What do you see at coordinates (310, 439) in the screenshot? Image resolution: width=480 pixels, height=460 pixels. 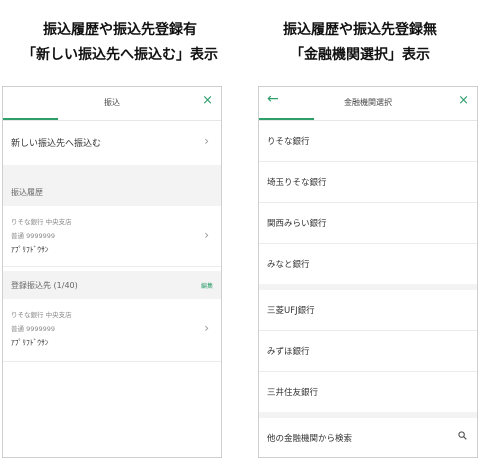 I see `search-label: 他の金融機関から検索` at bounding box center [310, 439].